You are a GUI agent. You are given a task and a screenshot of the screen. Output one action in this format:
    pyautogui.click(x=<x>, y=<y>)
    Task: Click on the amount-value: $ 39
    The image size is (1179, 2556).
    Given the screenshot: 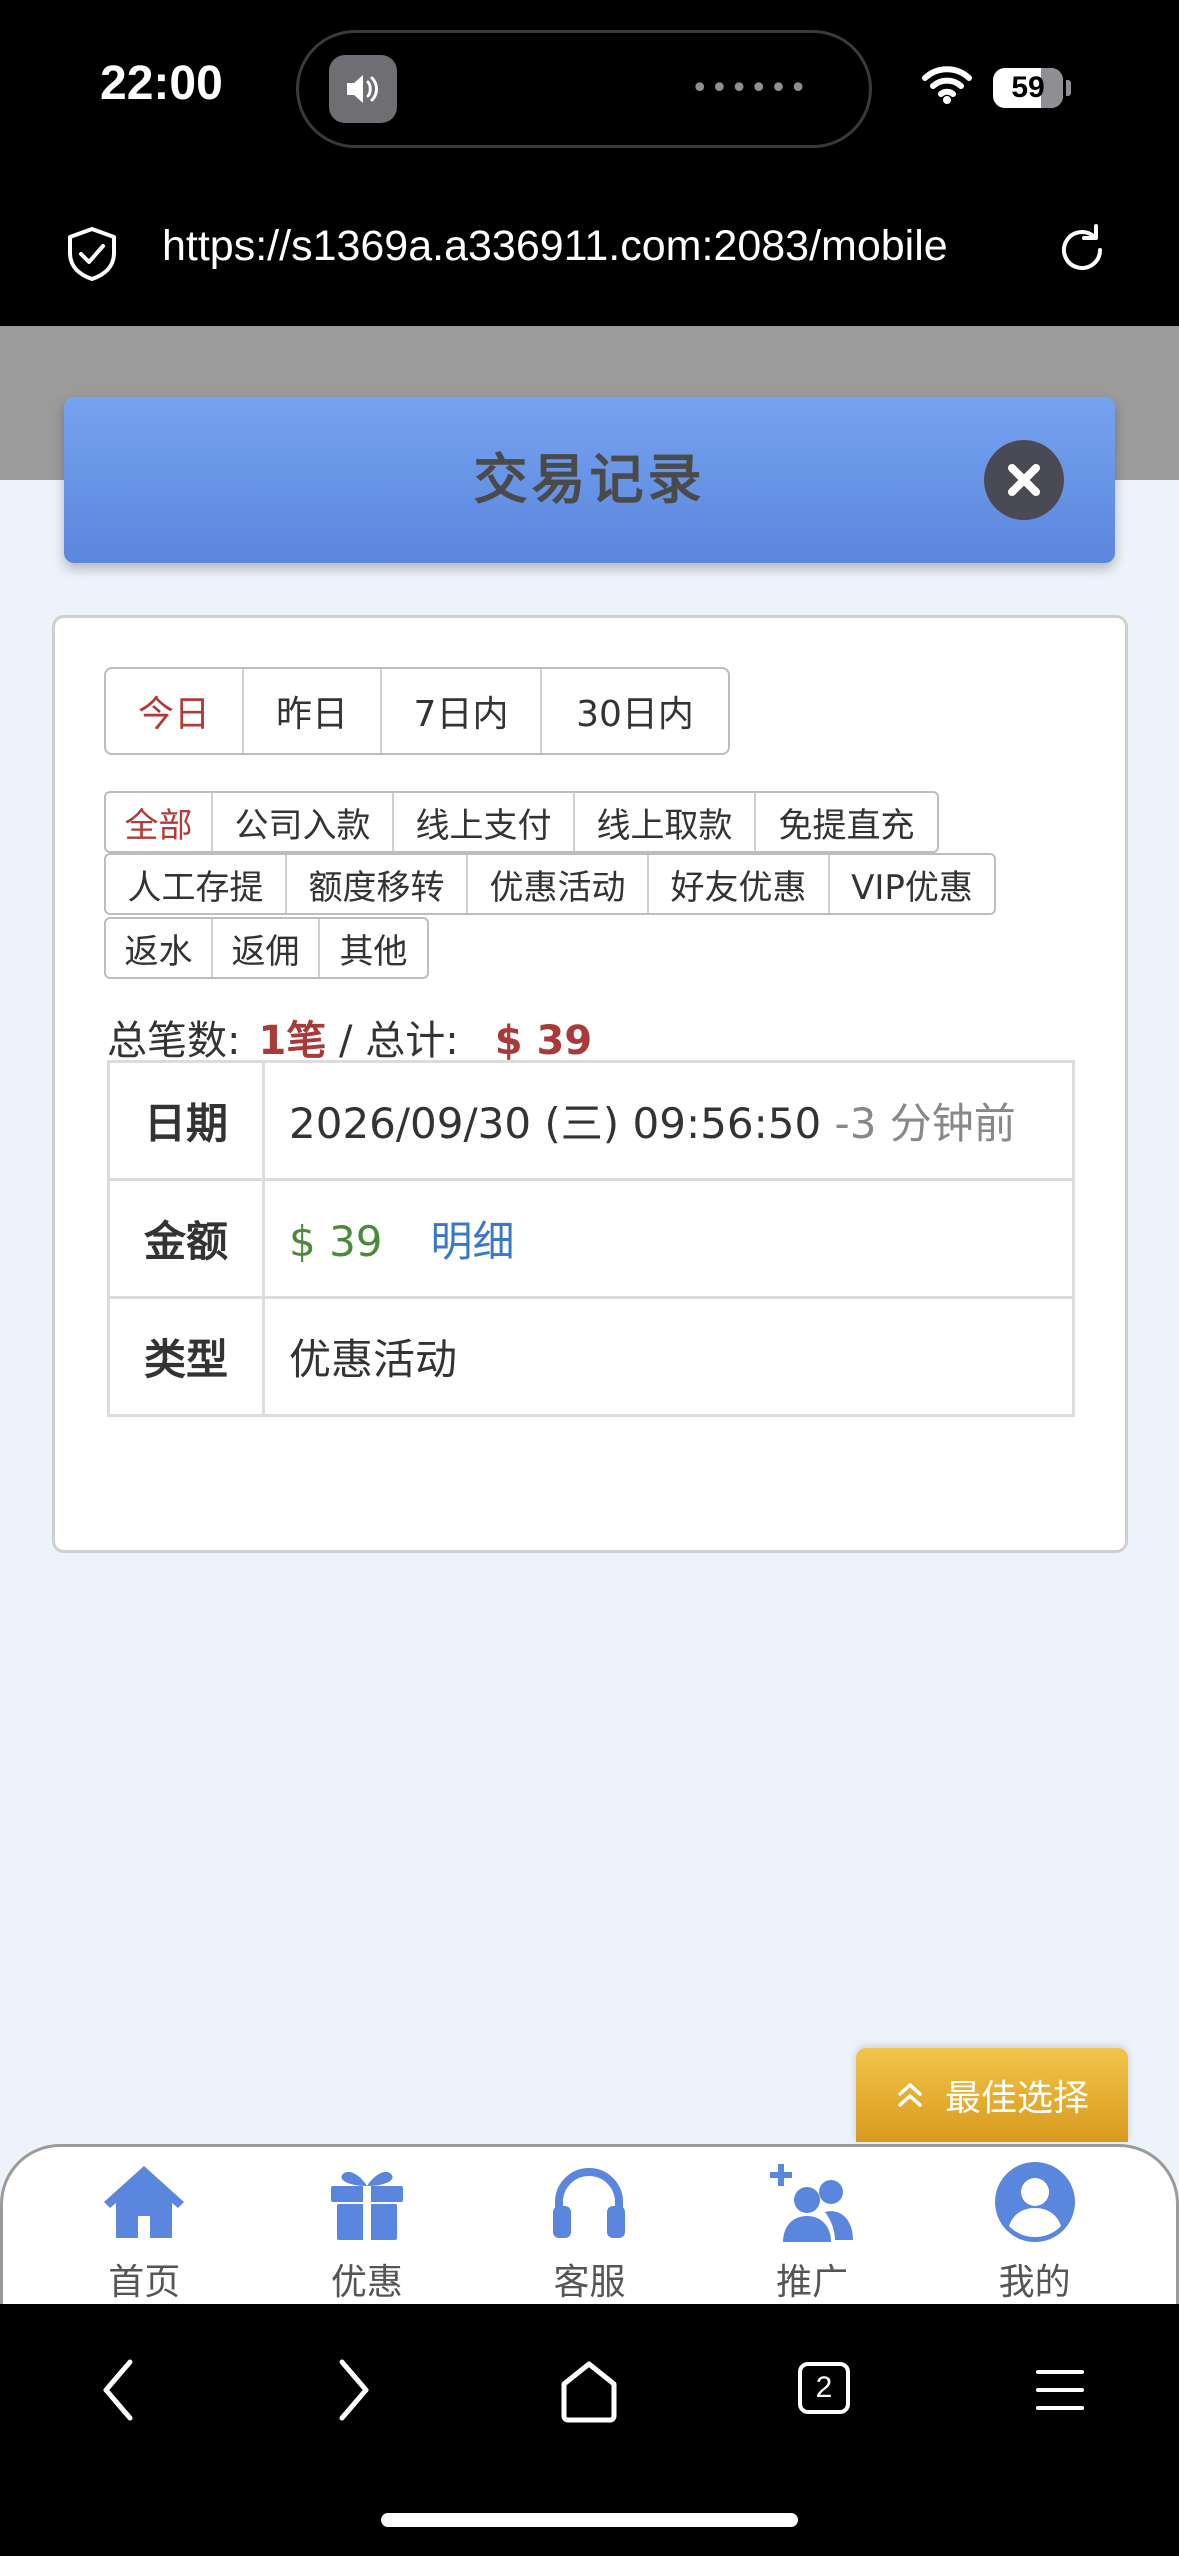 What is the action you would take?
    pyautogui.click(x=336, y=1241)
    